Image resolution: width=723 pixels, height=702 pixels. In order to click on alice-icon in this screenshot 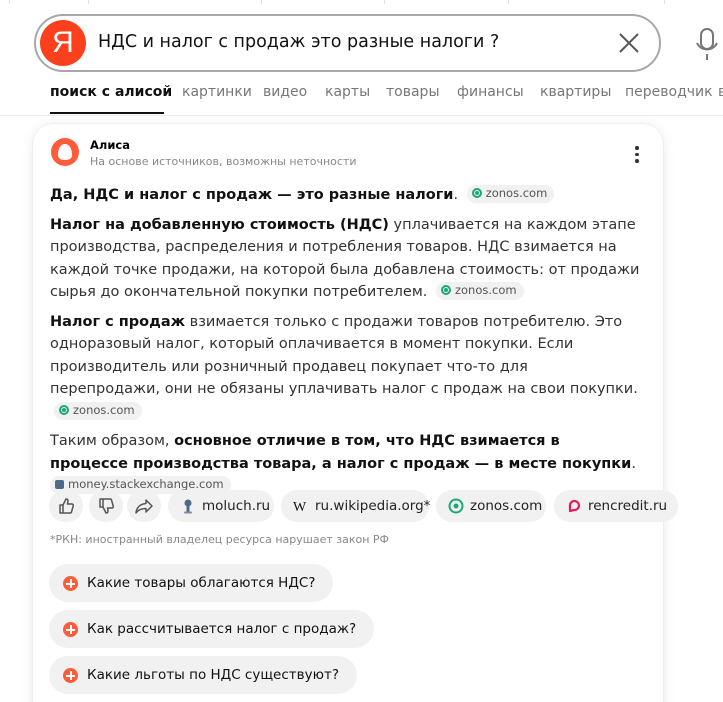, I will do `click(65, 152)`.